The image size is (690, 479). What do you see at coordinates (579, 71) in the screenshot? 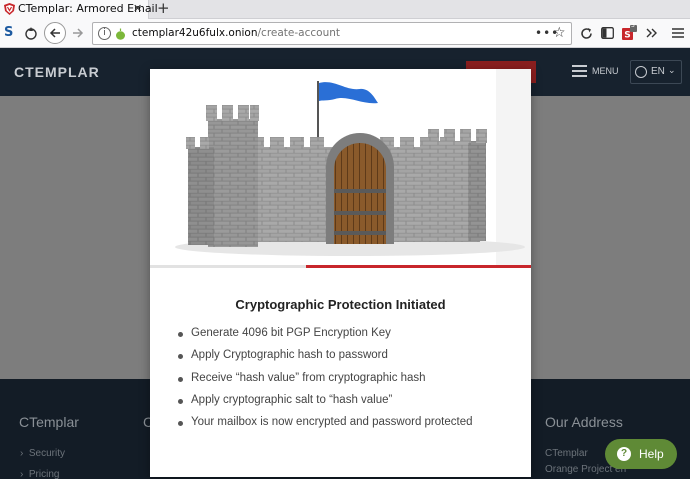
I see `menu-icon` at bounding box center [579, 71].